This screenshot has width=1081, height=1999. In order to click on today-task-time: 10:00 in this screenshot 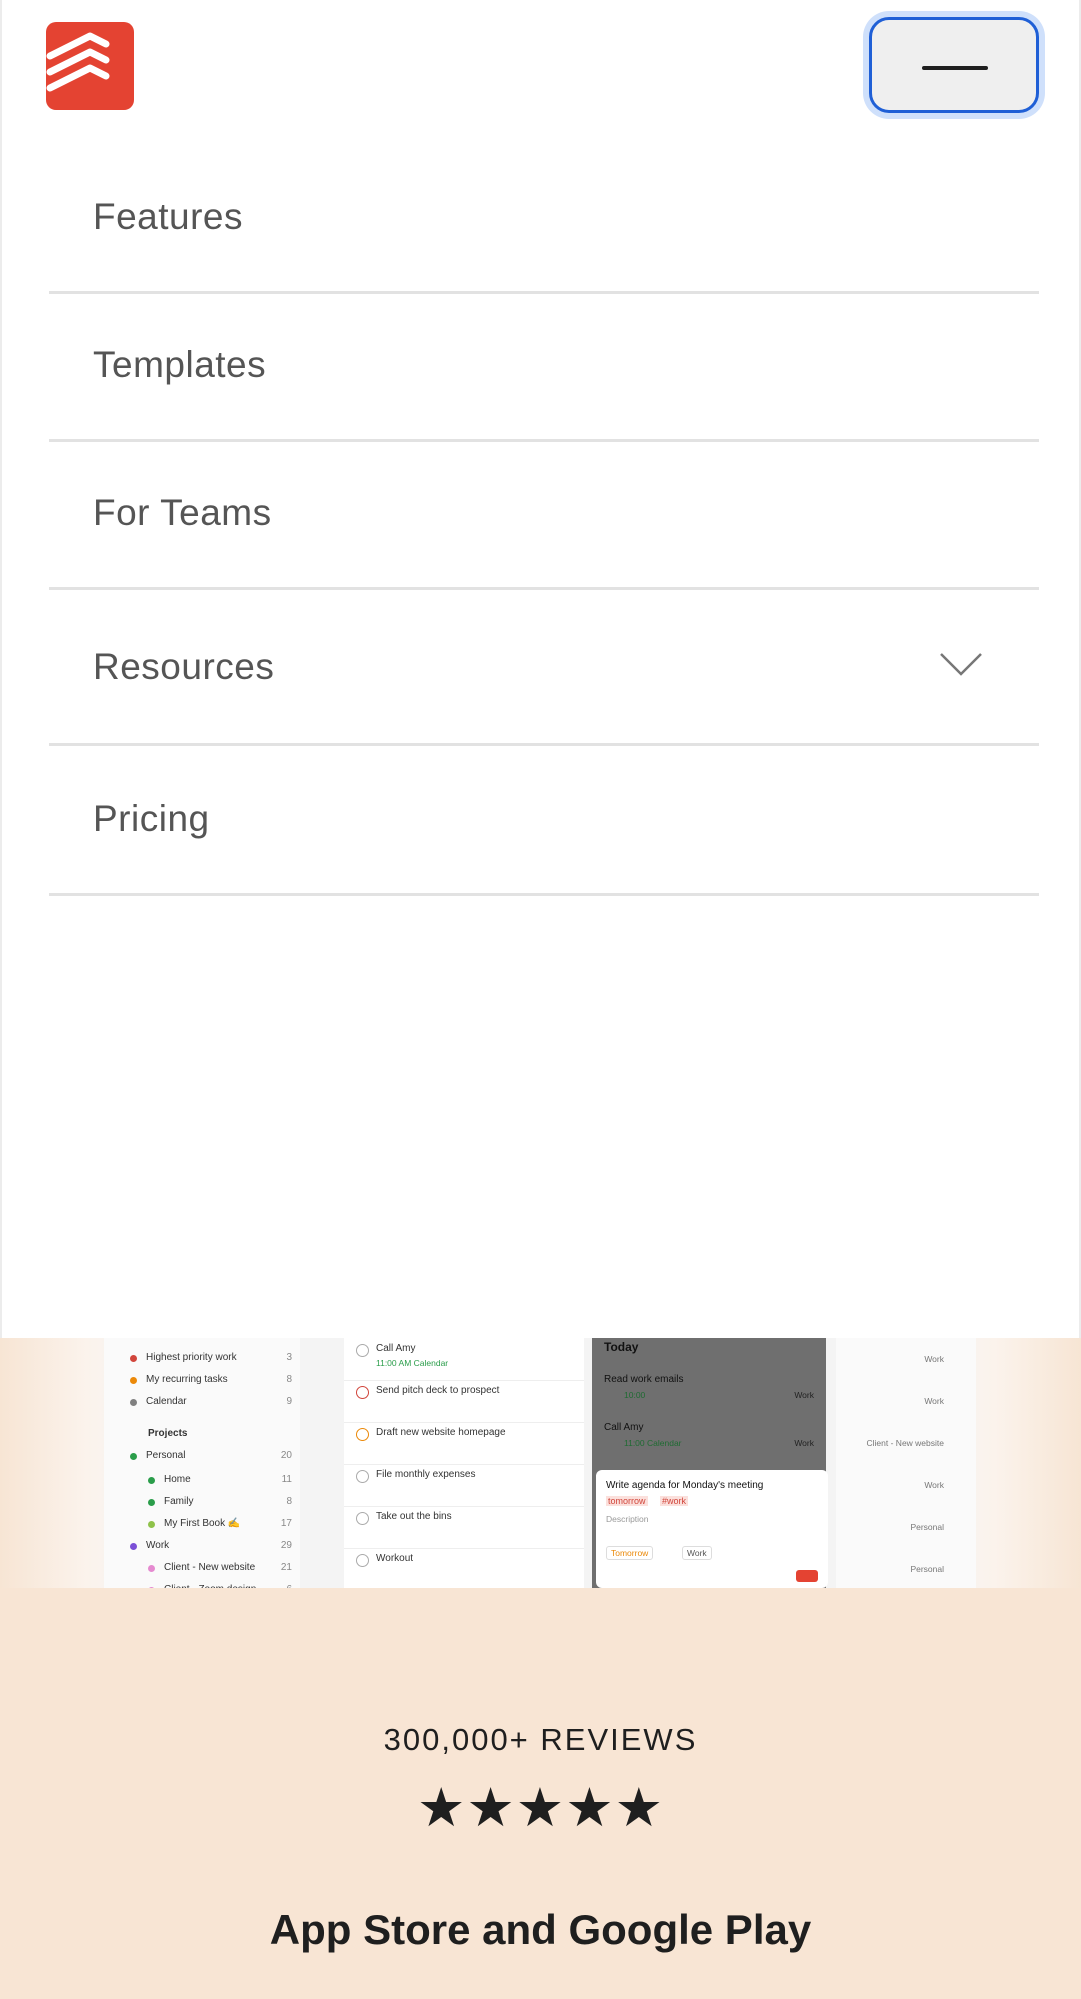, I will do `click(635, 1395)`.